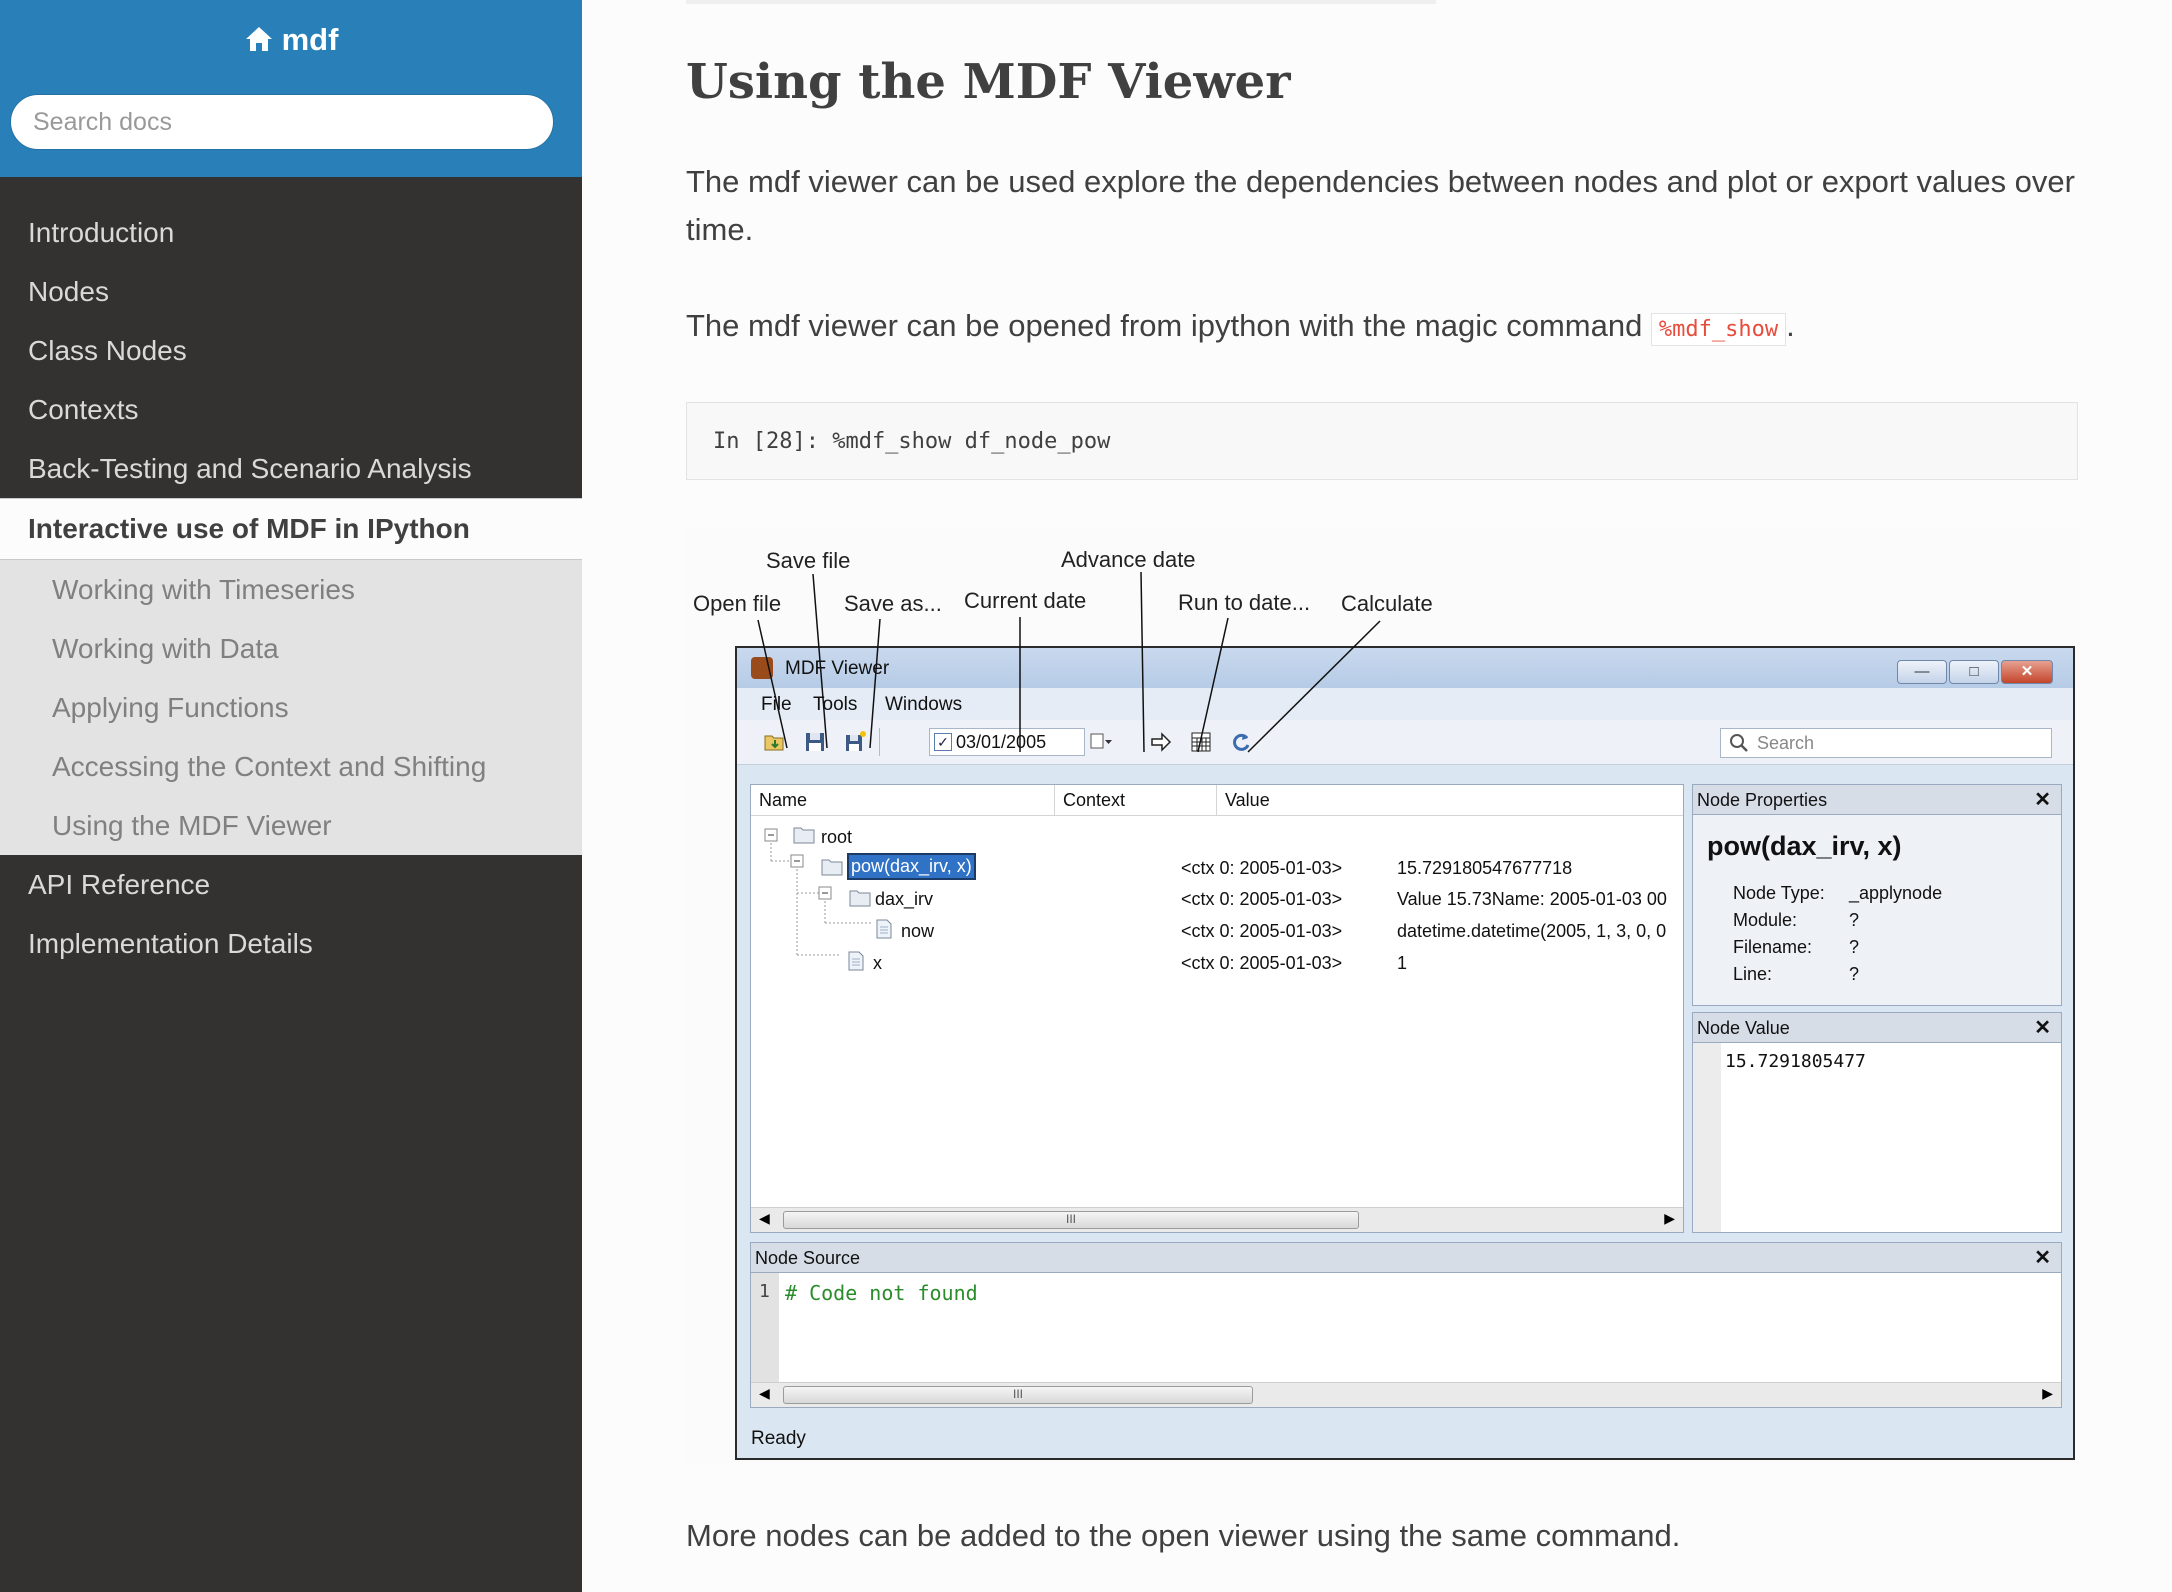 The image size is (2172, 1592). What do you see at coordinates (1402, 963) in the screenshot?
I see `tree-row-value: 1` at bounding box center [1402, 963].